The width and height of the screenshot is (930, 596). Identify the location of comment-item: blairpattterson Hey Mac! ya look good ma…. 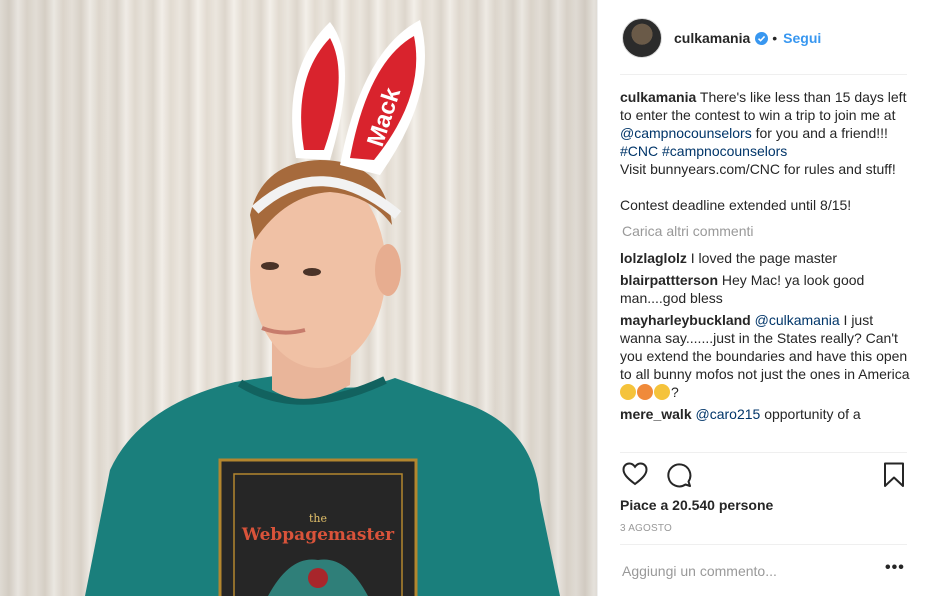
(765, 289).